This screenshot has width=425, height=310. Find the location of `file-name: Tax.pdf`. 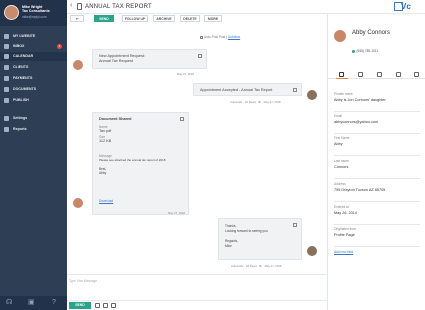

file-name: Tax.pdf is located at coordinates (105, 131).